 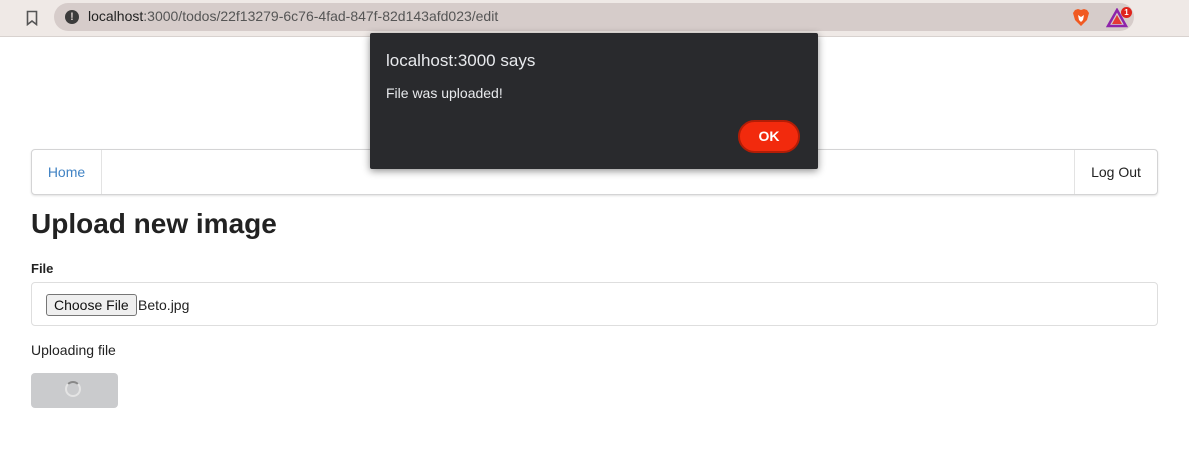 What do you see at coordinates (164, 305) in the screenshot?
I see `selected-file-name: Beto.jpg` at bounding box center [164, 305].